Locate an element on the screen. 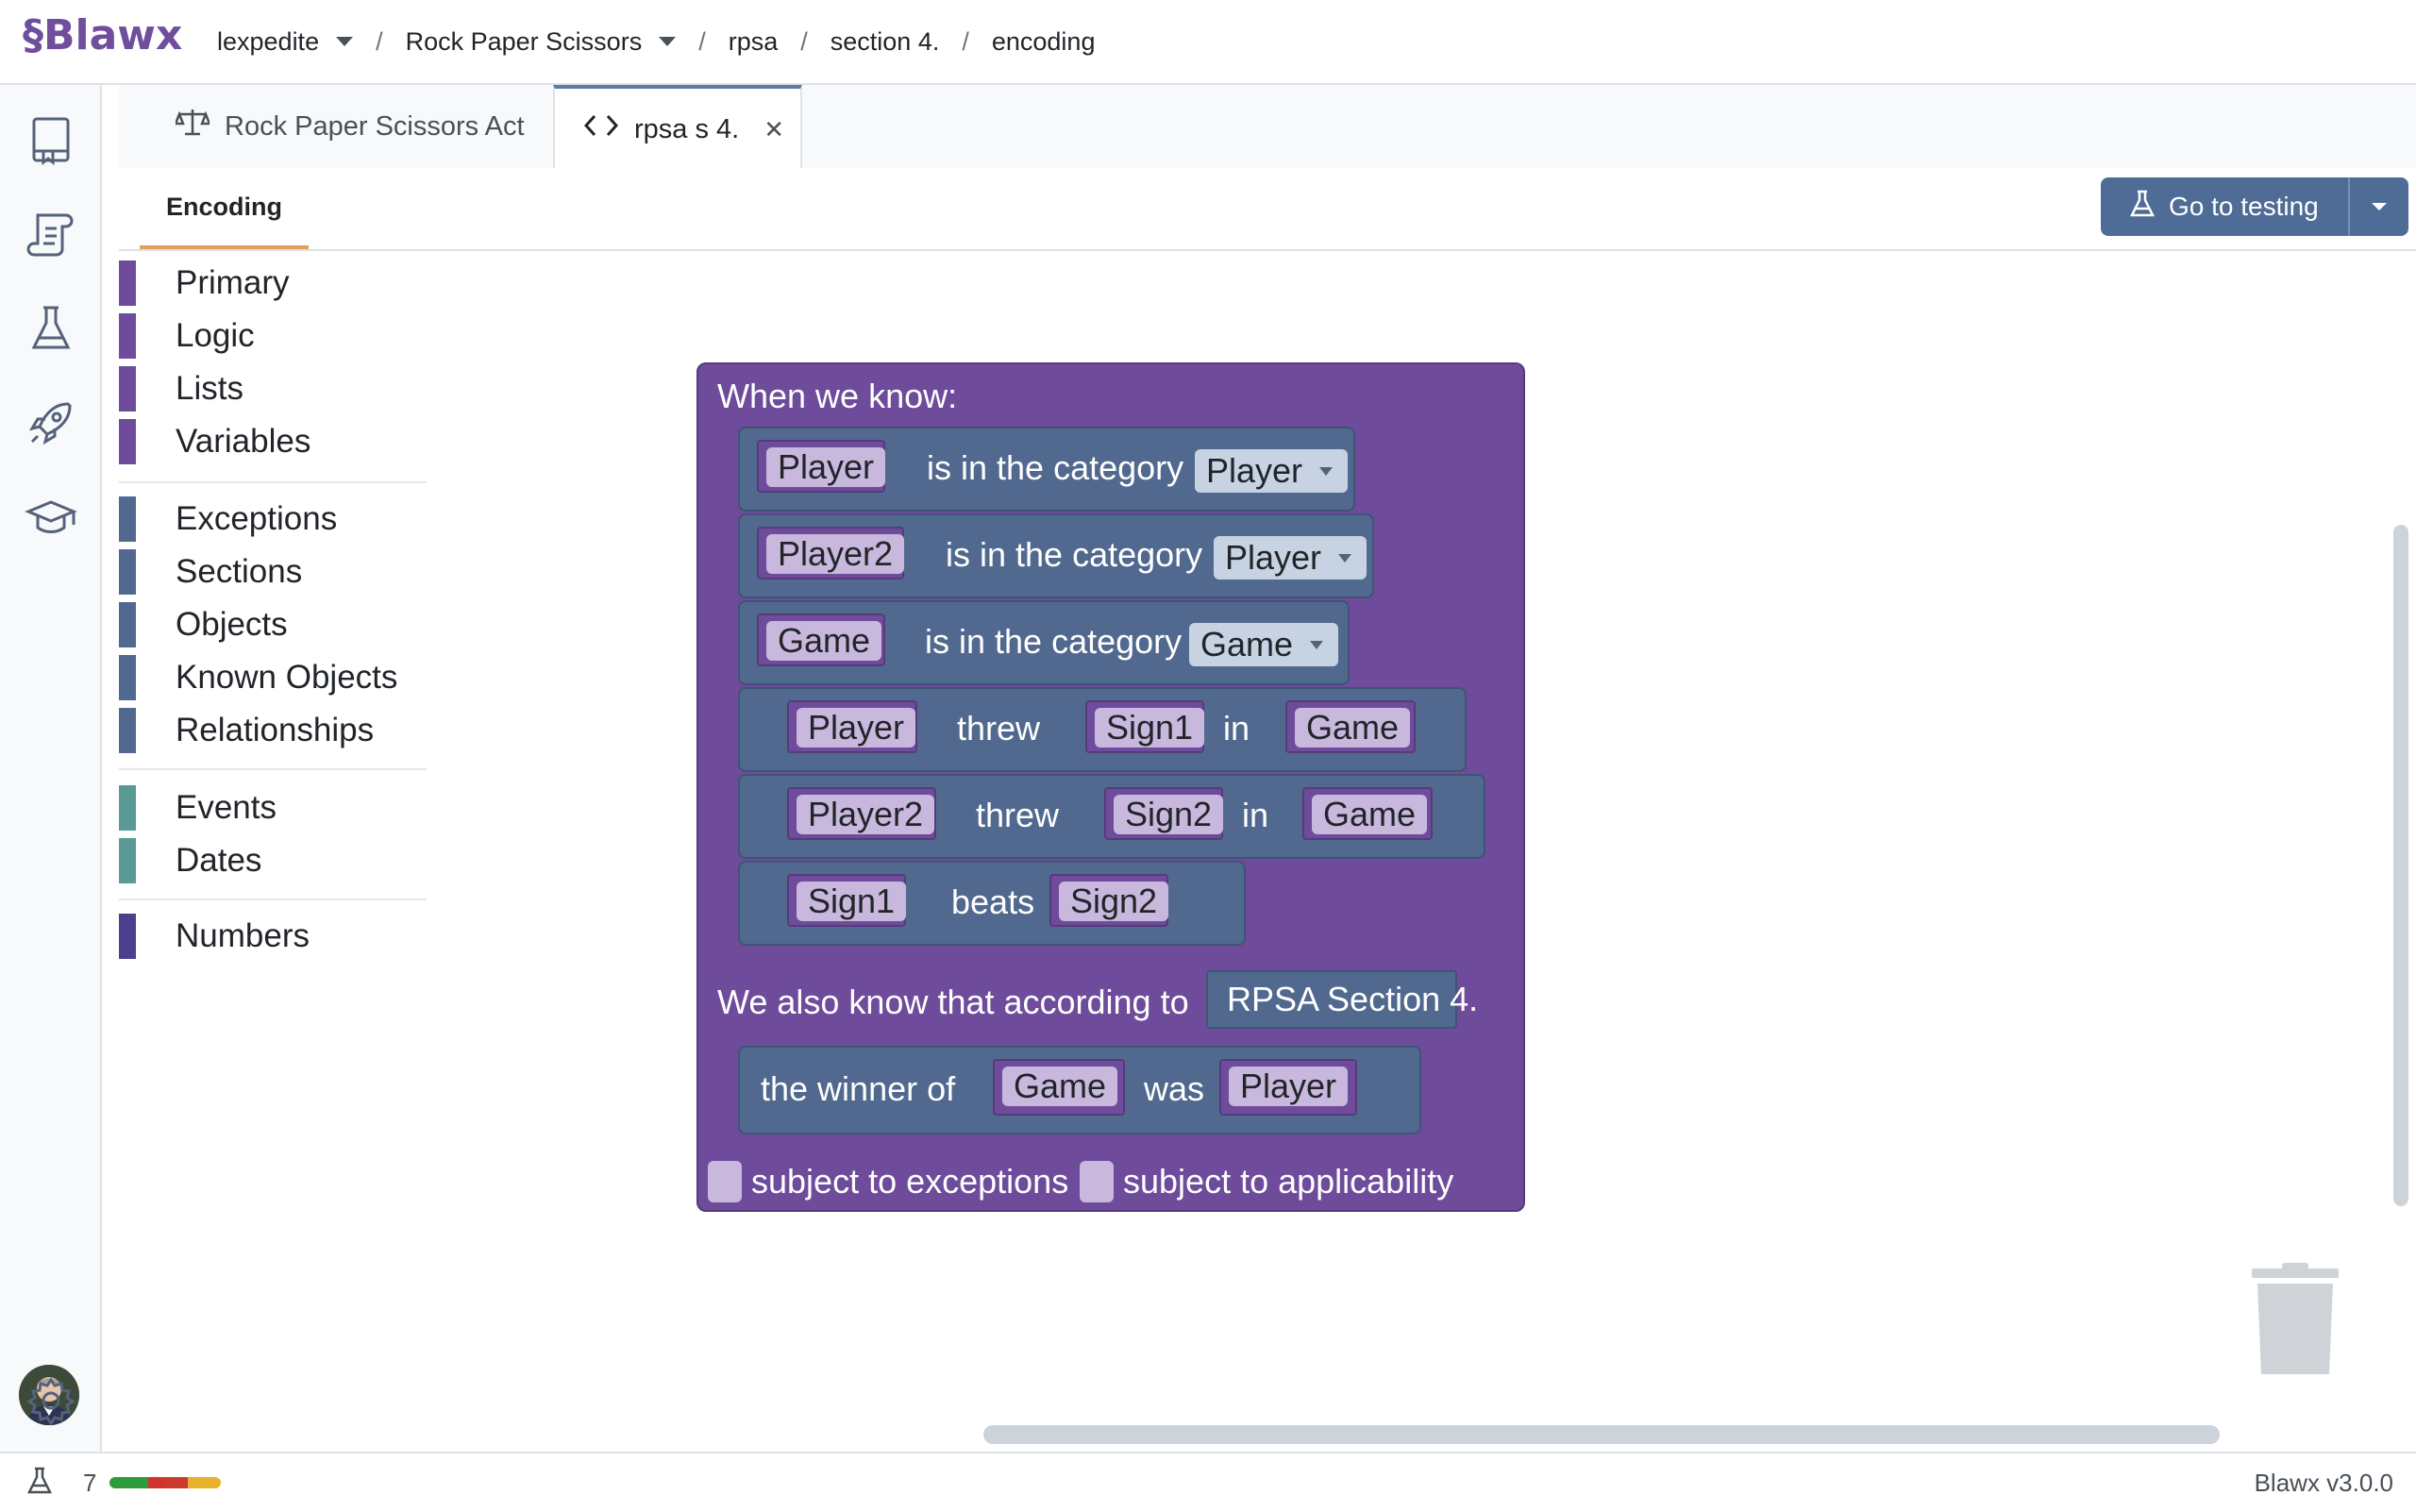 This screenshot has width=2416, height=1512. tab-encoding-label: rpsa s 4. is located at coordinates (687, 128).